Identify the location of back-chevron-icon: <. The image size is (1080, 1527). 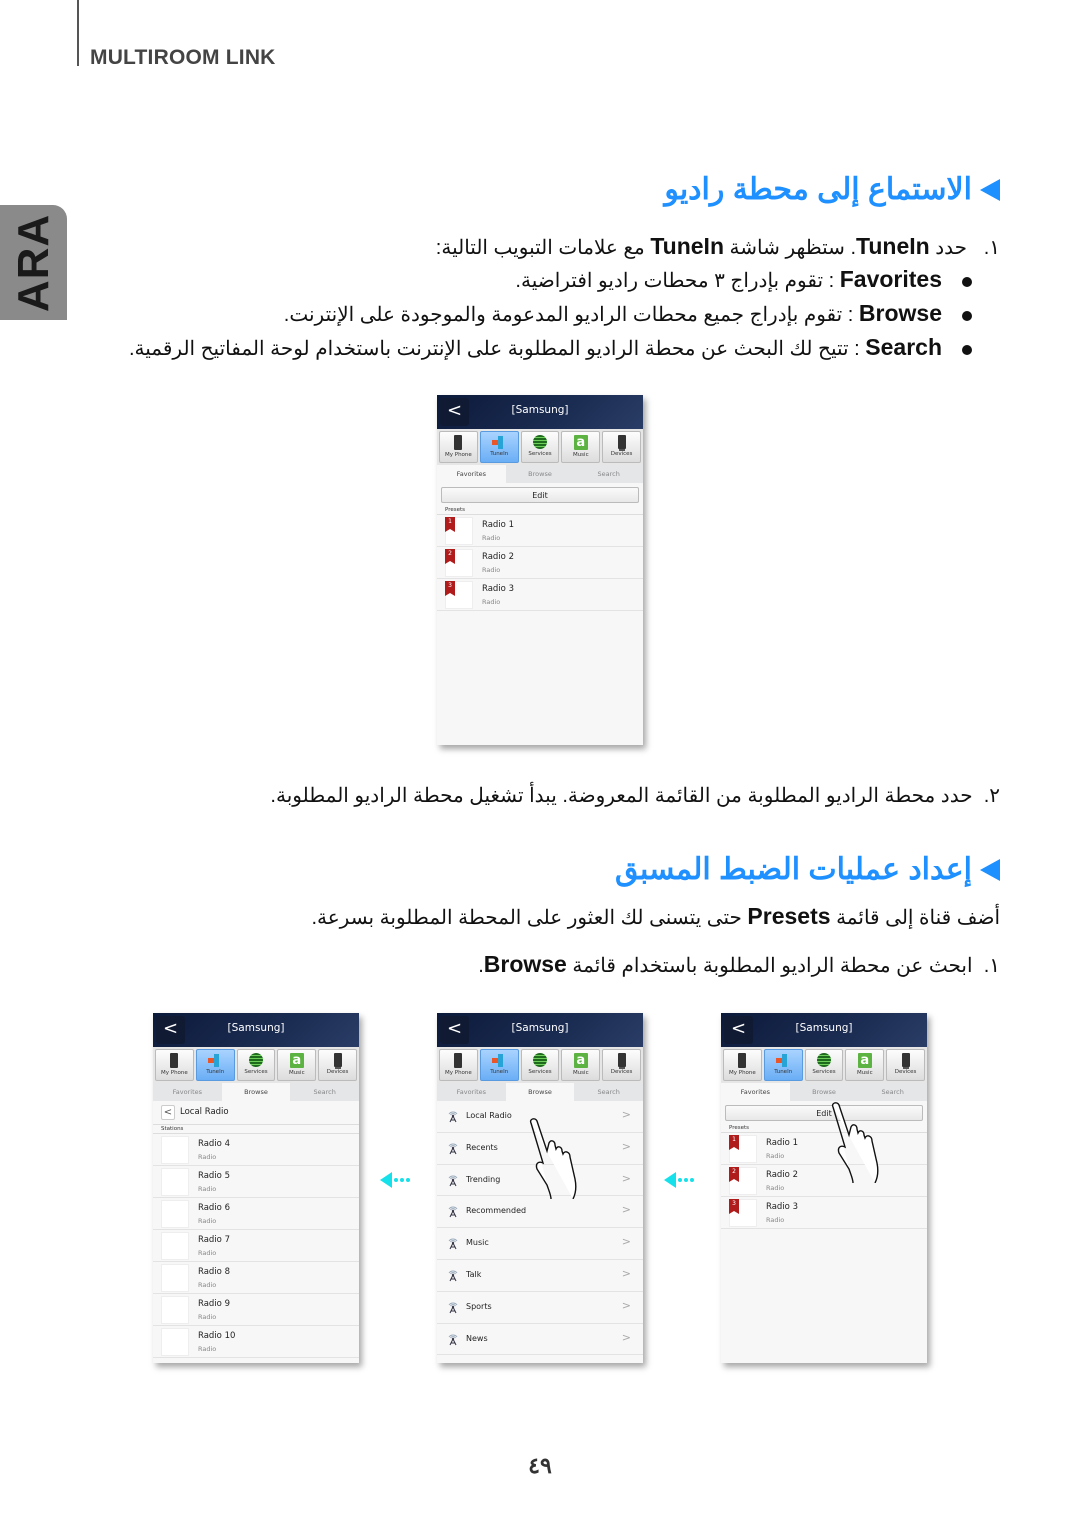
(168, 1112).